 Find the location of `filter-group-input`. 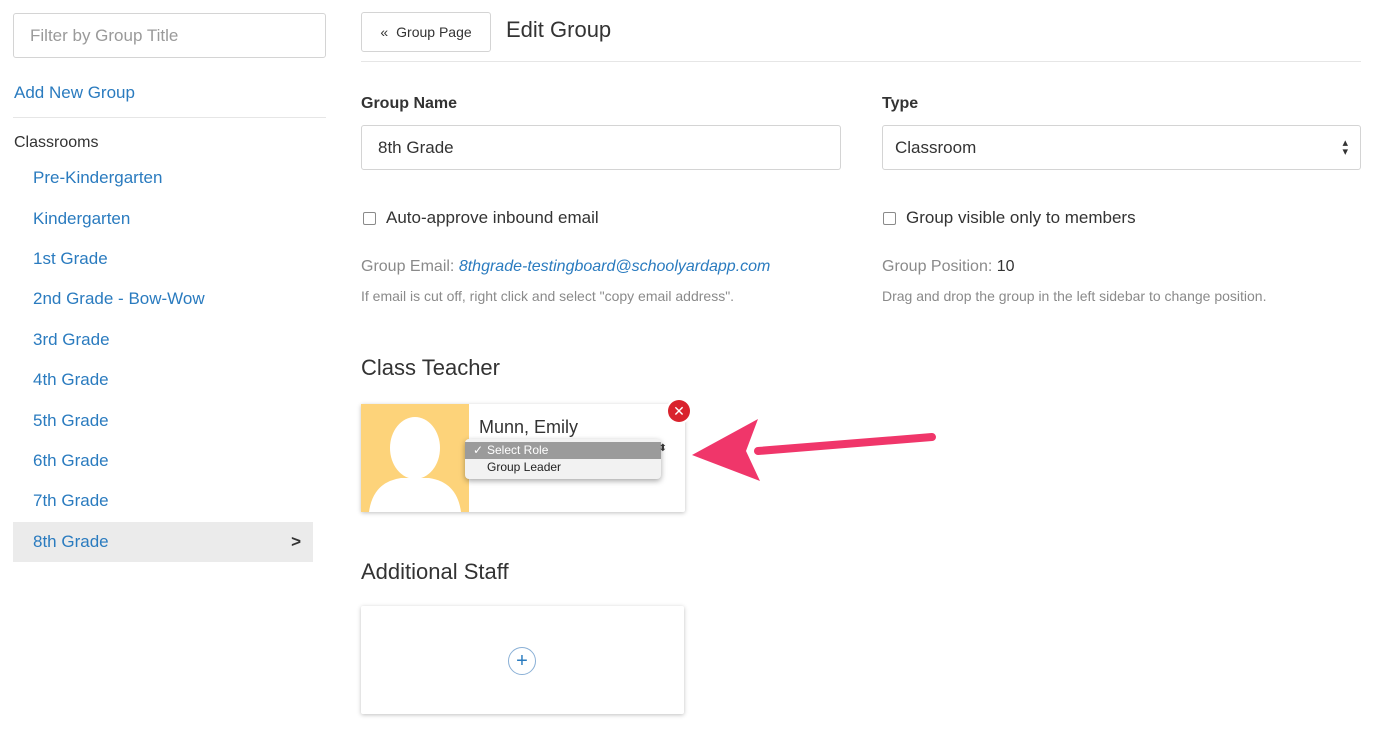

filter-group-input is located at coordinates (169, 35).